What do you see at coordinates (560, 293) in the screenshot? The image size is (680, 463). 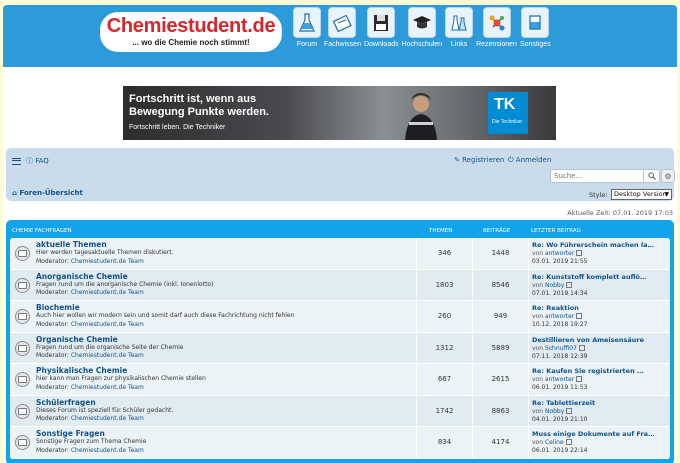 I see `last-post-date: 07.01. 2019 14:34` at bounding box center [560, 293].